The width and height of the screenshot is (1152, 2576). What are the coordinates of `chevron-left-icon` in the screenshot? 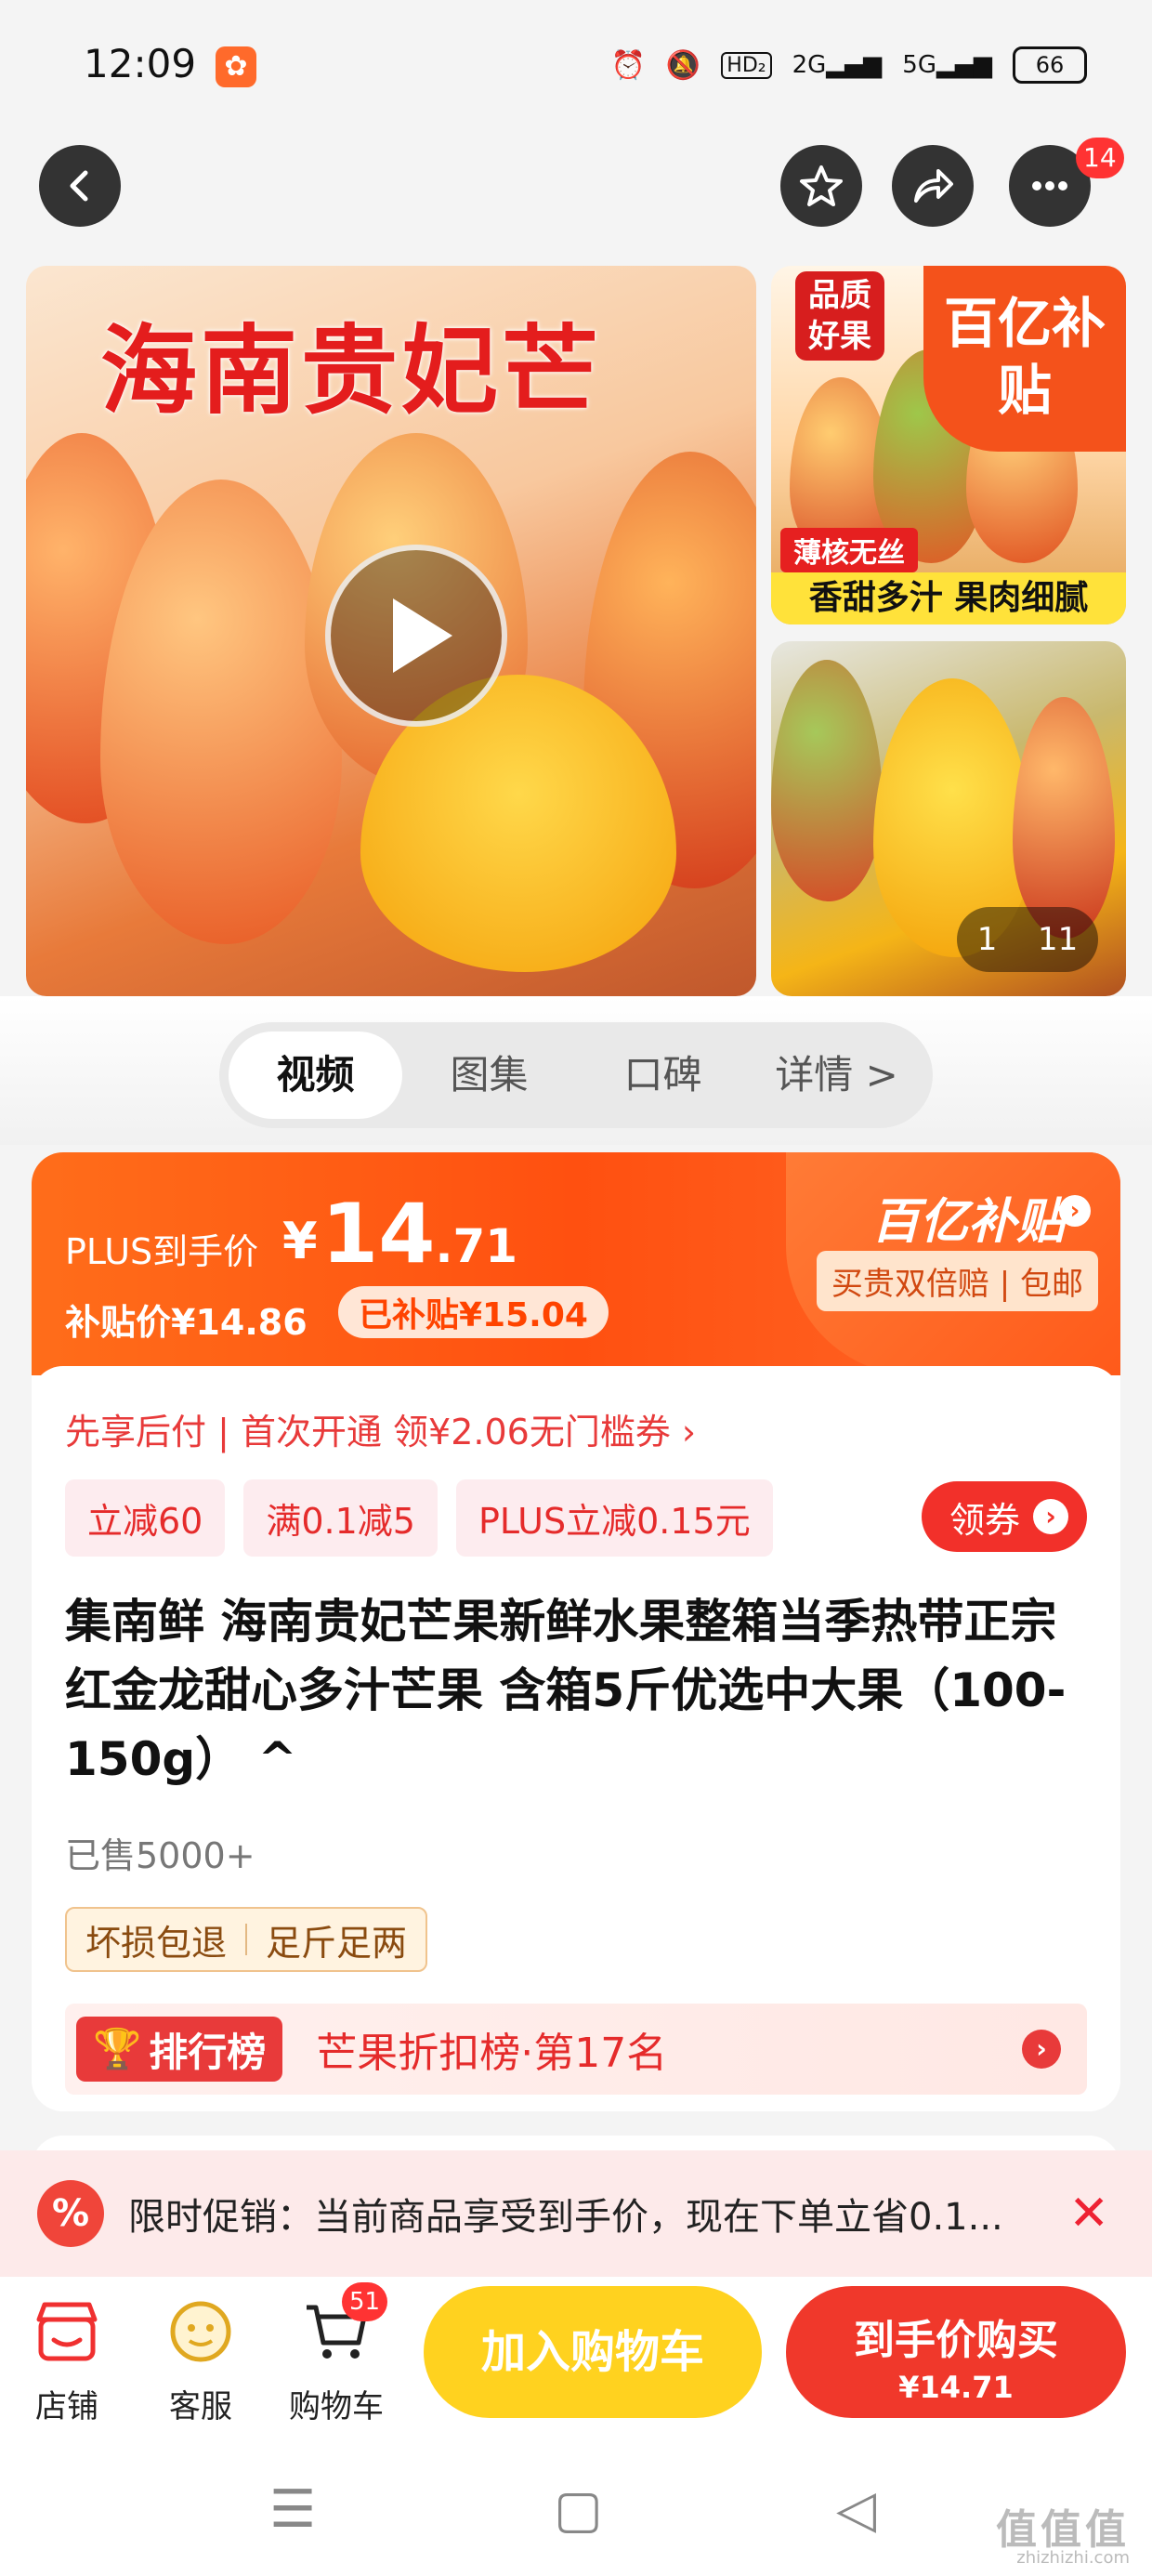 It's located at (79, 186).